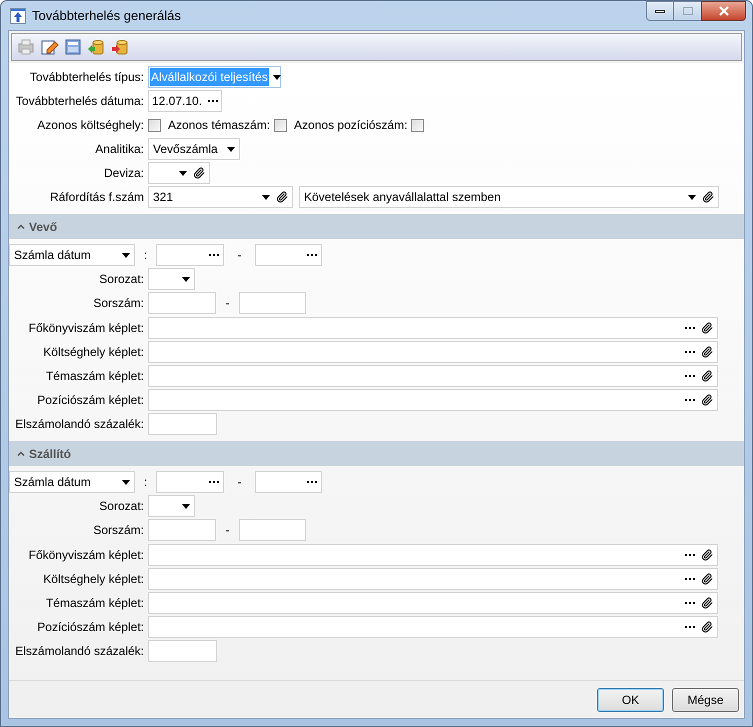  Describe the element at coordinates (50, 47) in the screenshot. I see `edit-document-icon` at that location.